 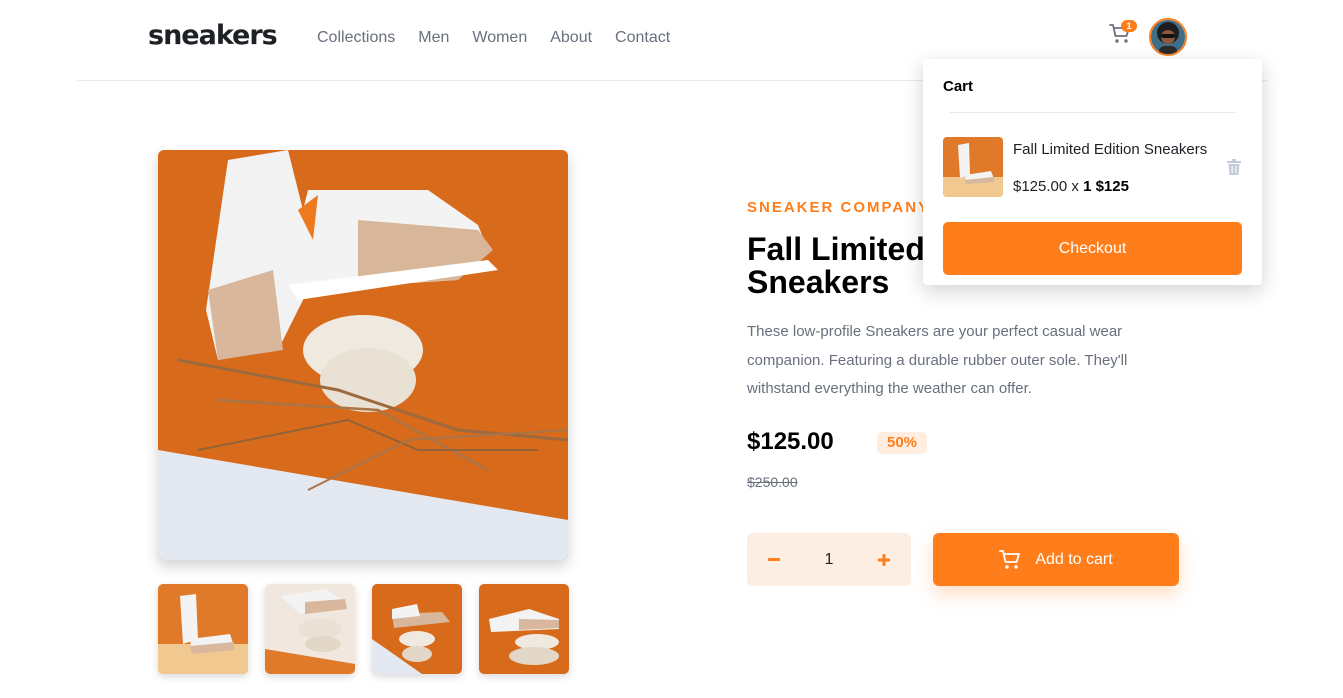 I want to click on add-to-cart-button: Add to cart, so click(x=1056, y=559).